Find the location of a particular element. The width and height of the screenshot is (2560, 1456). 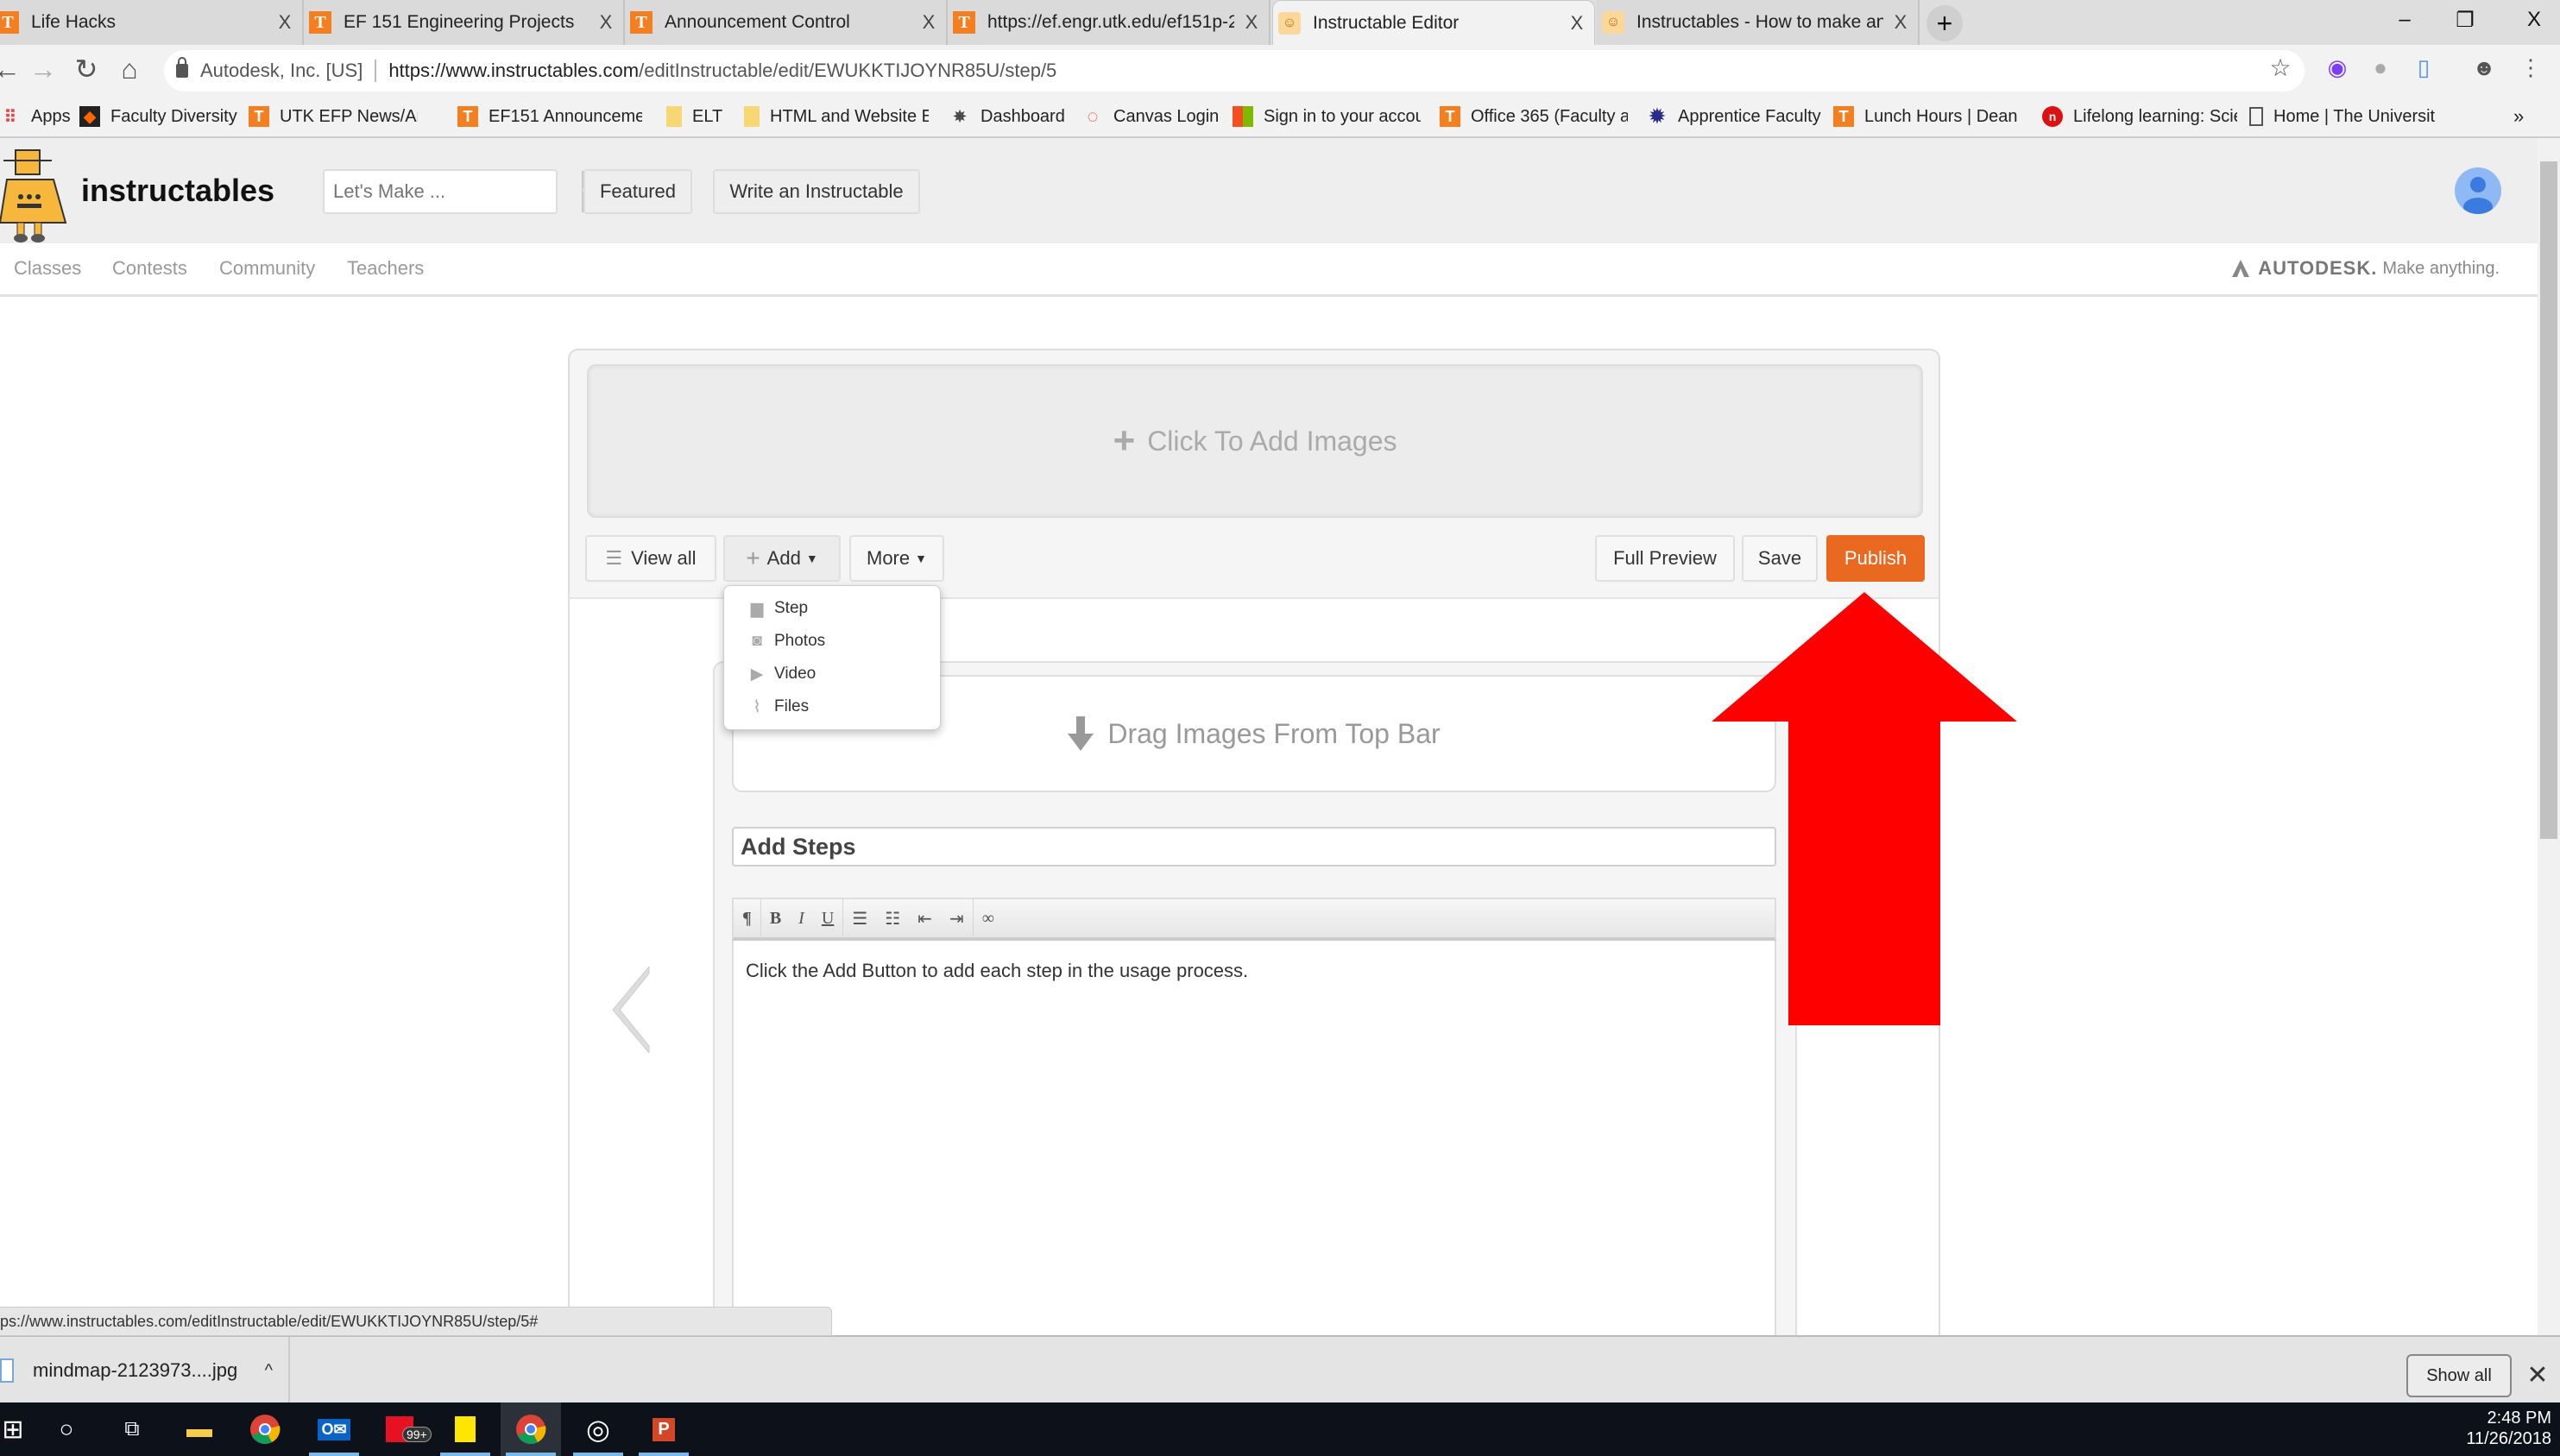

menu-item-step: ▆ Step is located at coordinates (778, 609).